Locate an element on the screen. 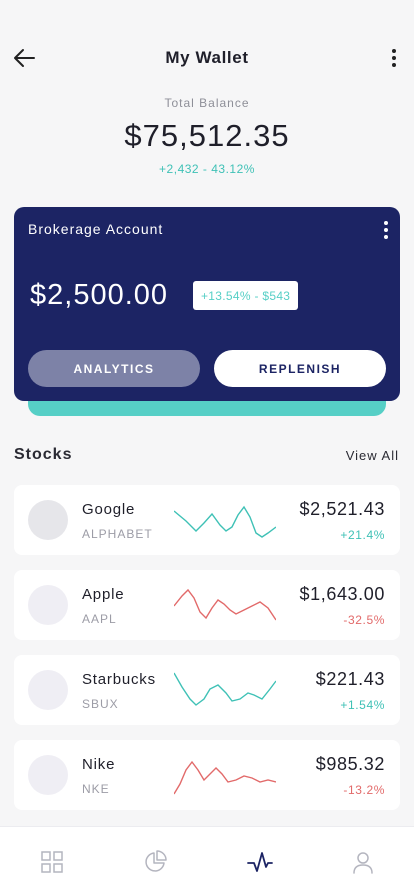  card-title: Brokerage Account is located at coordinates (96, 229).